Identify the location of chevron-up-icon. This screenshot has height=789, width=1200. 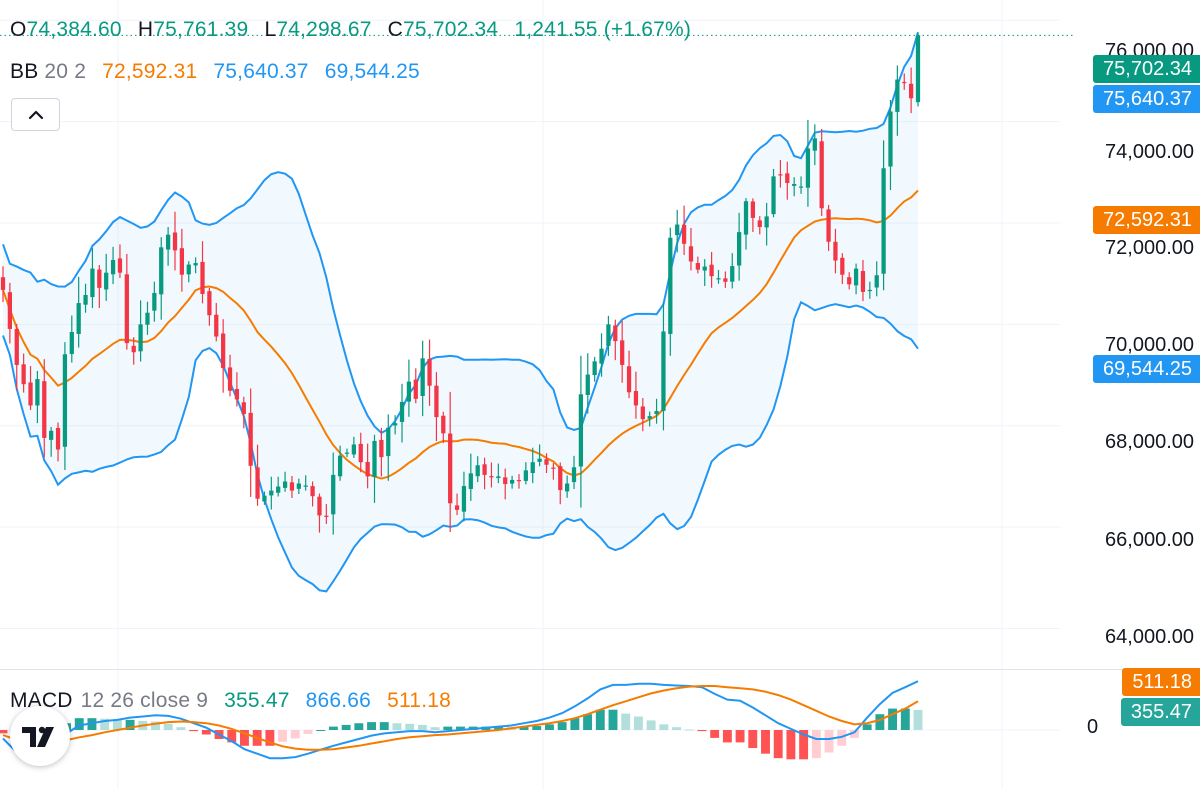
(35, 114).